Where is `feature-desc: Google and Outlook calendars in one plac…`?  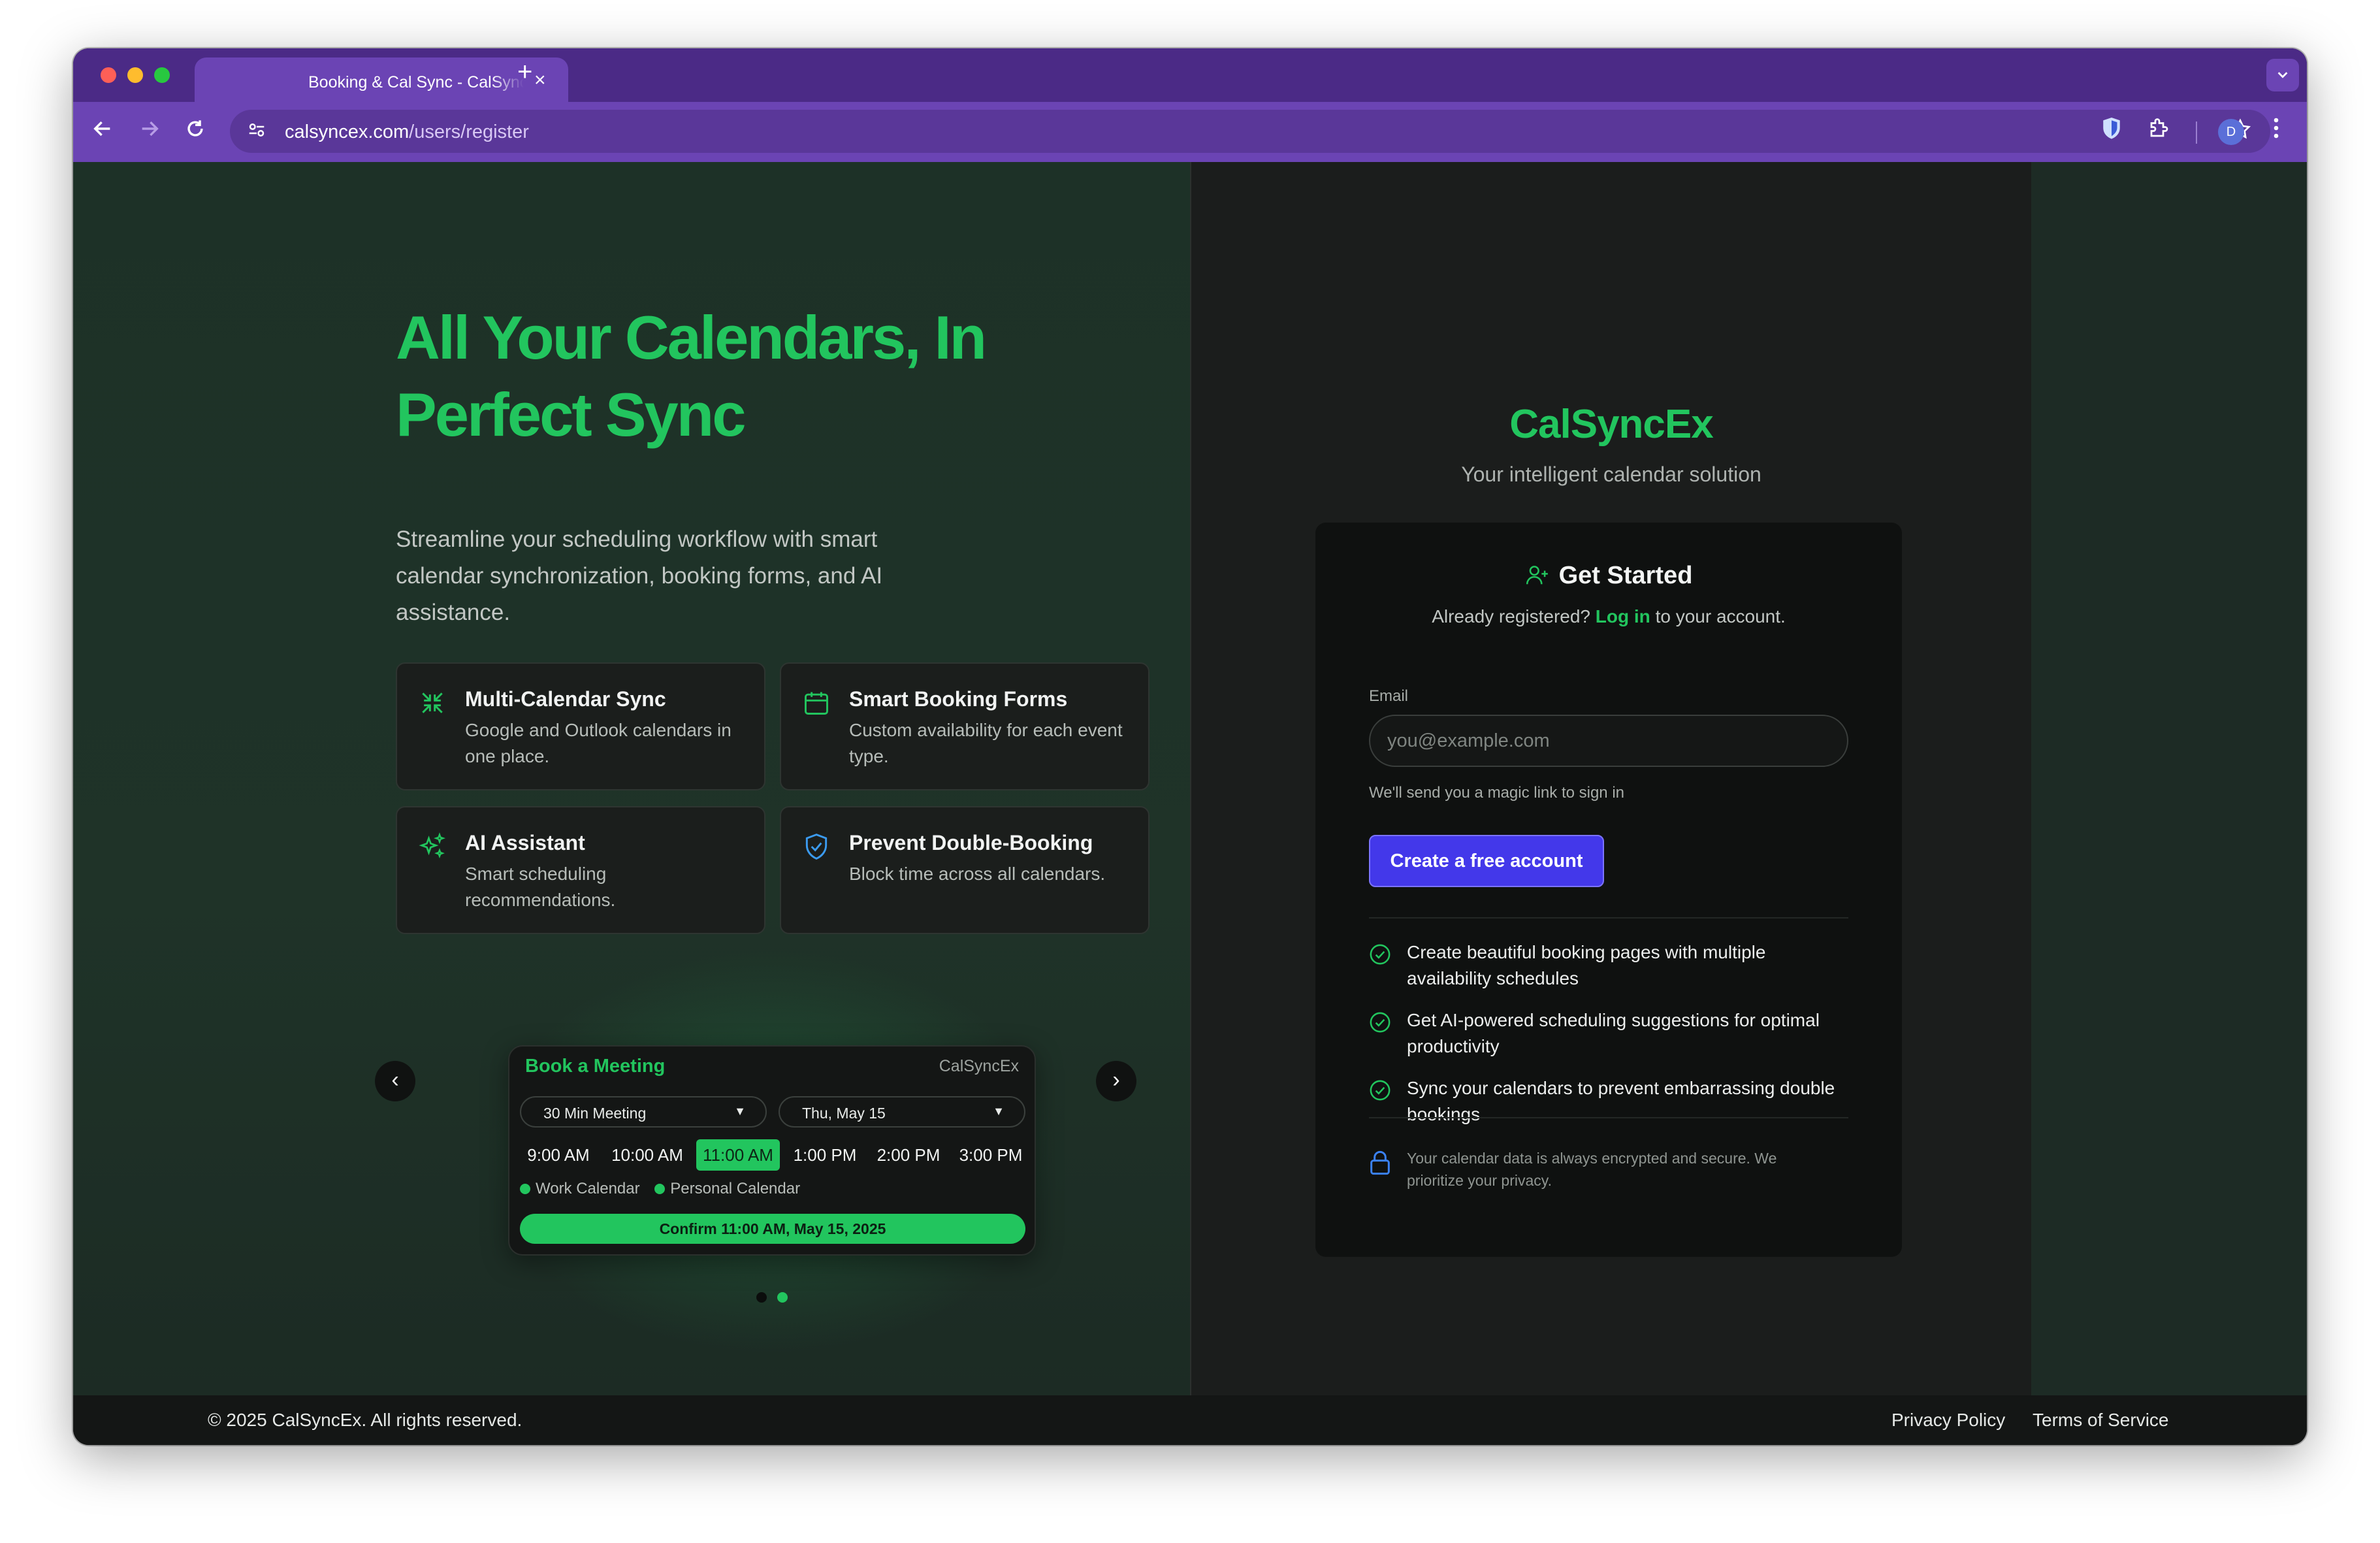 feature-desc: Google and Outlook calendars in one plac… is located at coordinates (598, 743).